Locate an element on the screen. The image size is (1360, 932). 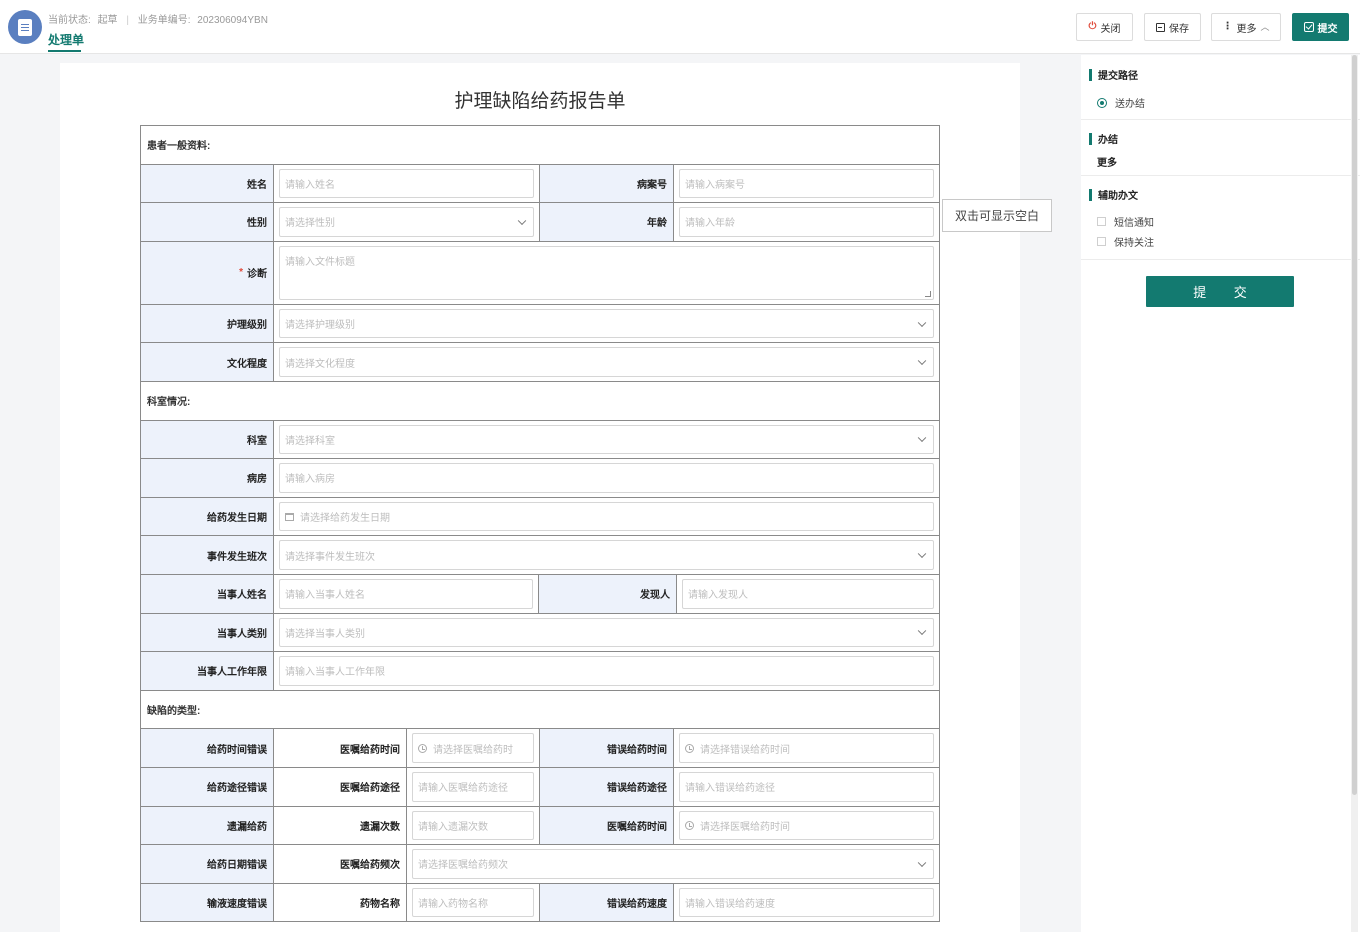
field-label: 病案号 is located at coordinates (607, 183).